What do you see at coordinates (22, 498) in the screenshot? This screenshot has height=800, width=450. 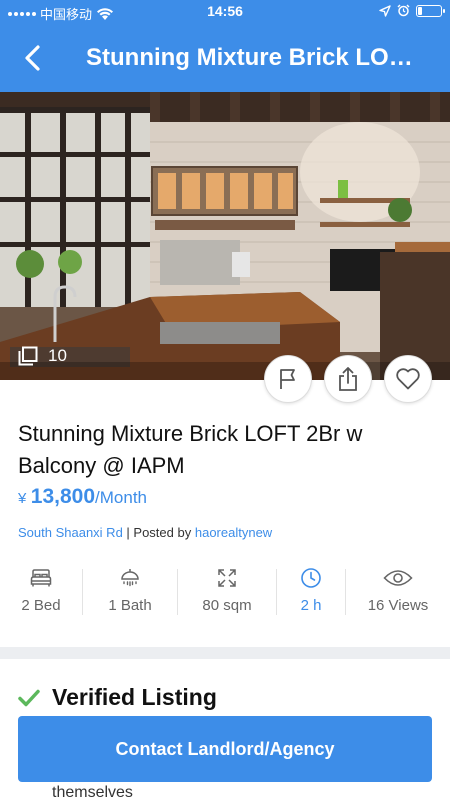 I see `price-currency: ¥` at bounding box center [22, 498].